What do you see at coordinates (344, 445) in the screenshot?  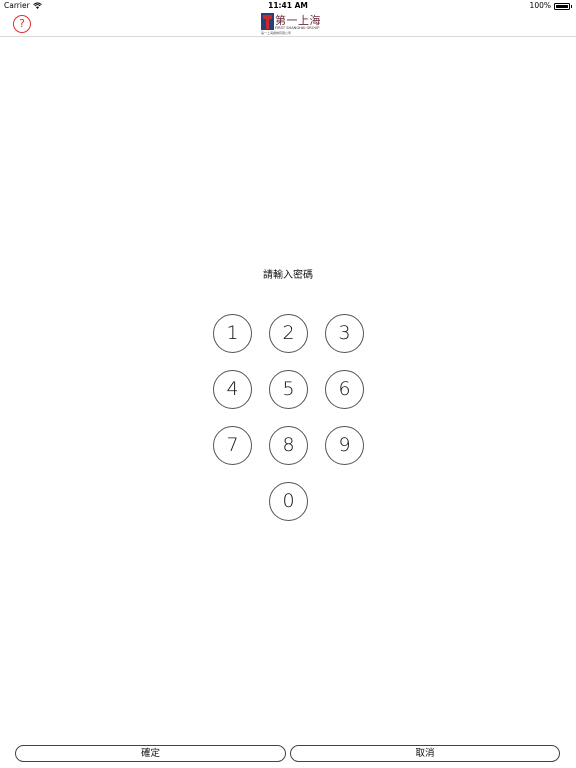 I see `key-9: 9` at bounding box center [344, 445].